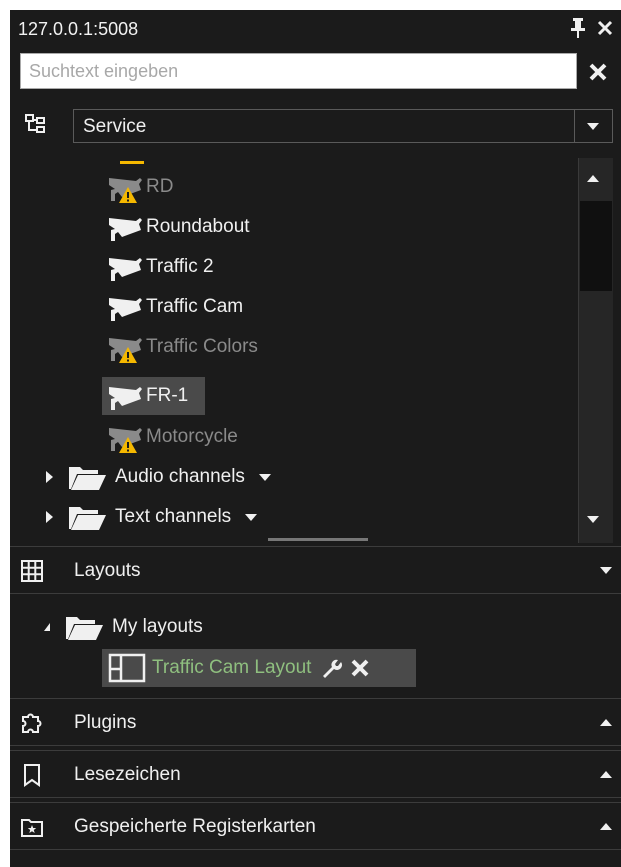 The height and width of the screenshot is (867, 621). Describe the element at coordinates (298, 71) in the screenshot. I see `search-input` at that location.